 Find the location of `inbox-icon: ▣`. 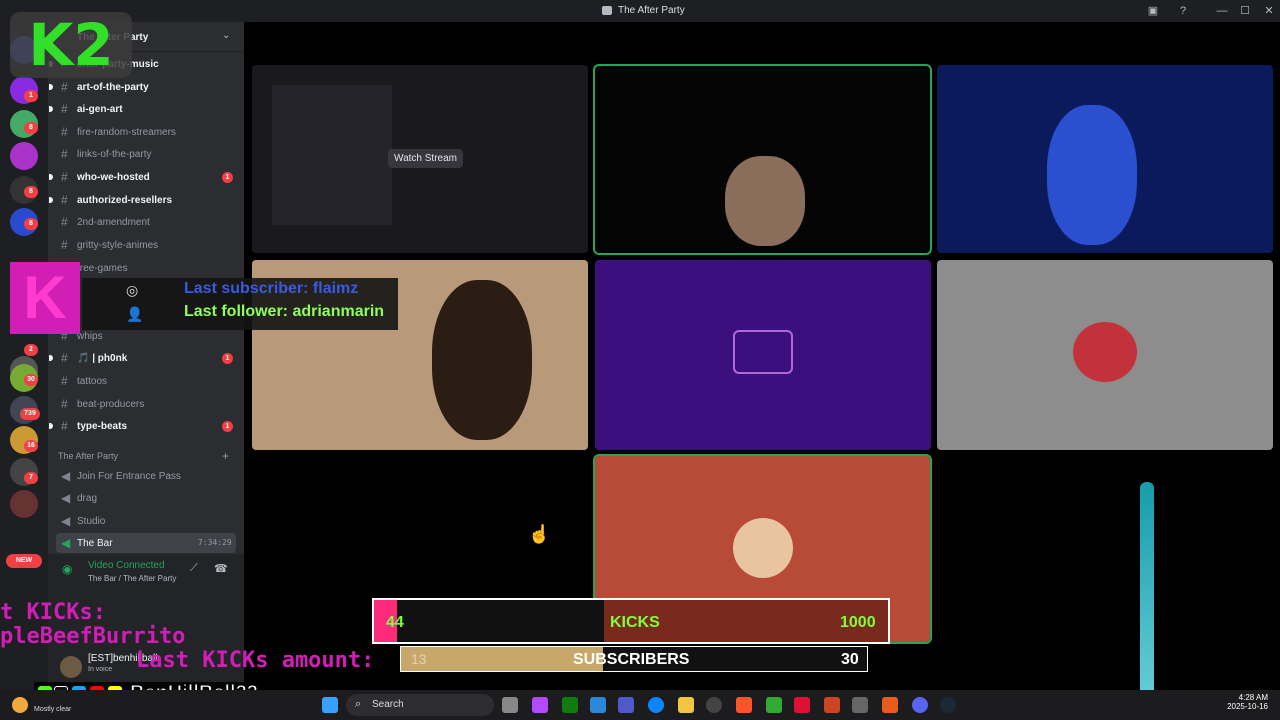

inbox-icon: ▣ is located at coordinates (1153, 11).